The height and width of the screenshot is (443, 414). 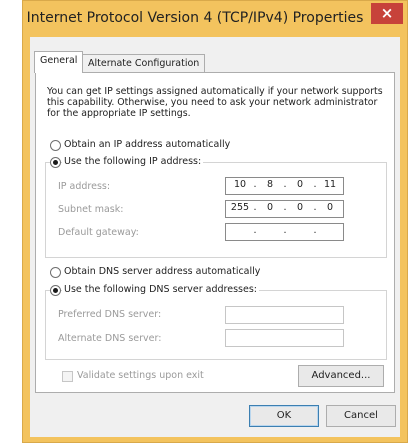 What do you see at coordinates (55, 162) in the screenshot?
I see `use-following-ip-radio` at bounding box center [55, 162].